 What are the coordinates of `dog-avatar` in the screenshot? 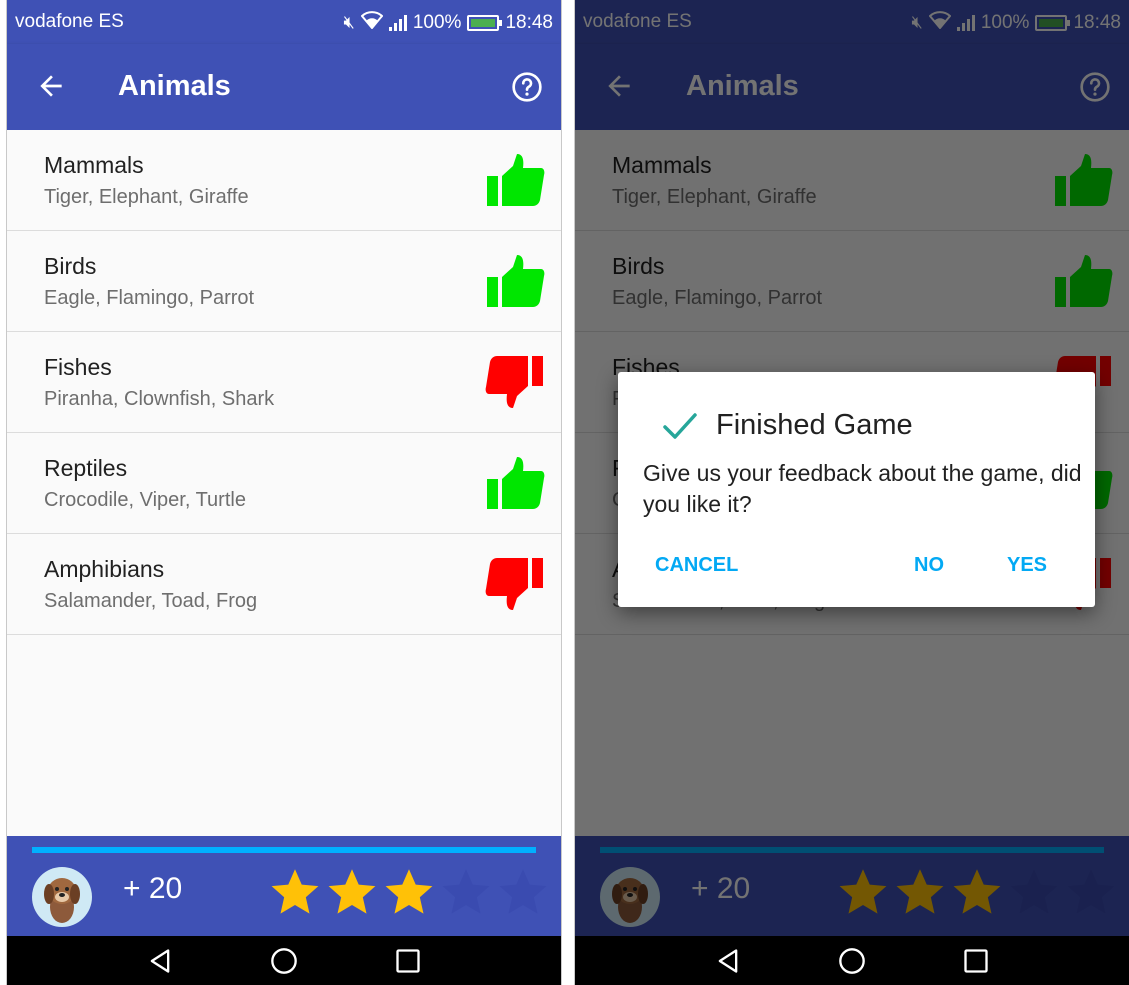 It's located at (62, 897).